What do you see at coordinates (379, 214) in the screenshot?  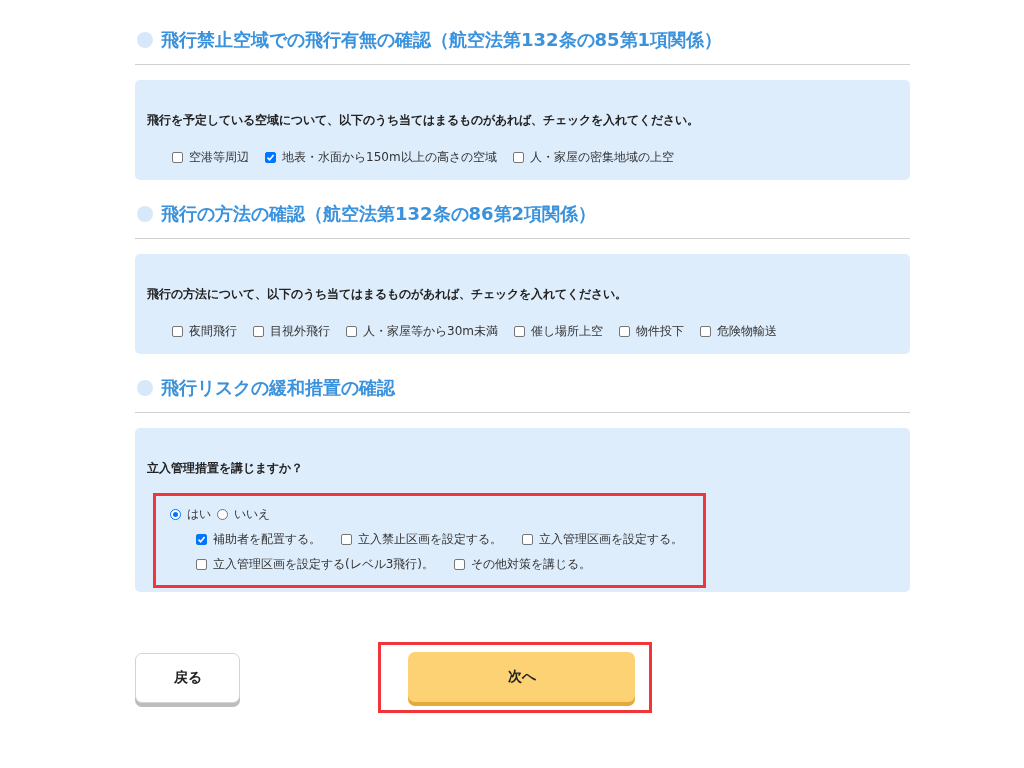 I see `section-title: 飛行の方法の確認（航空法第132条の86第2項関係）` at bounding box center [379, 214].